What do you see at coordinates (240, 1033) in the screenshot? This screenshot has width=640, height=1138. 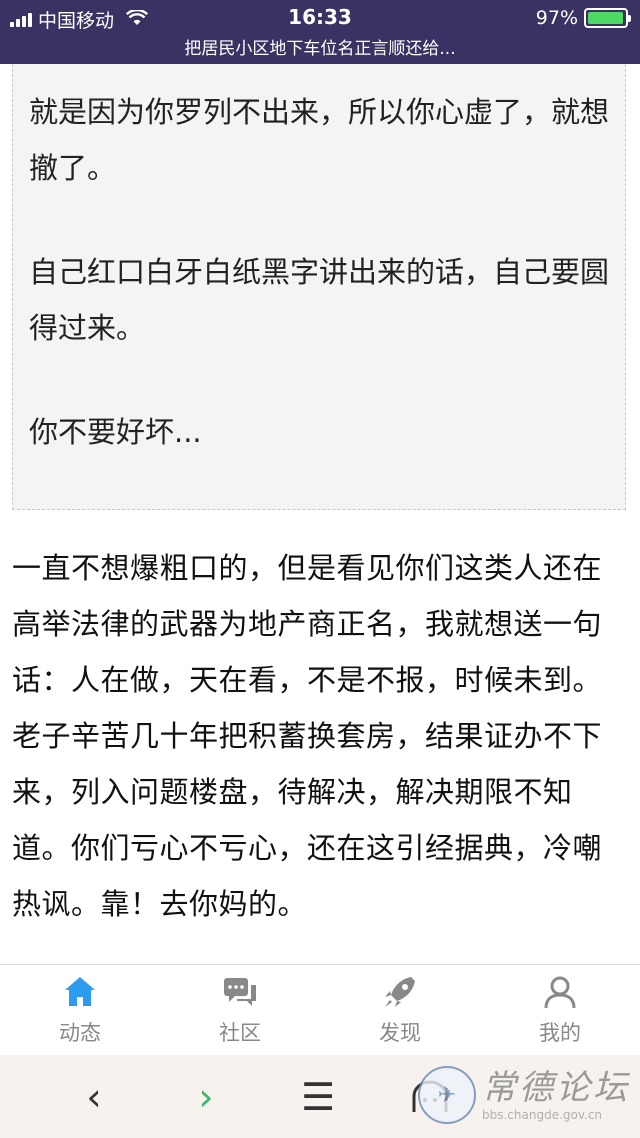 I see `tab-label: 社区` at bounding box center [240, 1033].